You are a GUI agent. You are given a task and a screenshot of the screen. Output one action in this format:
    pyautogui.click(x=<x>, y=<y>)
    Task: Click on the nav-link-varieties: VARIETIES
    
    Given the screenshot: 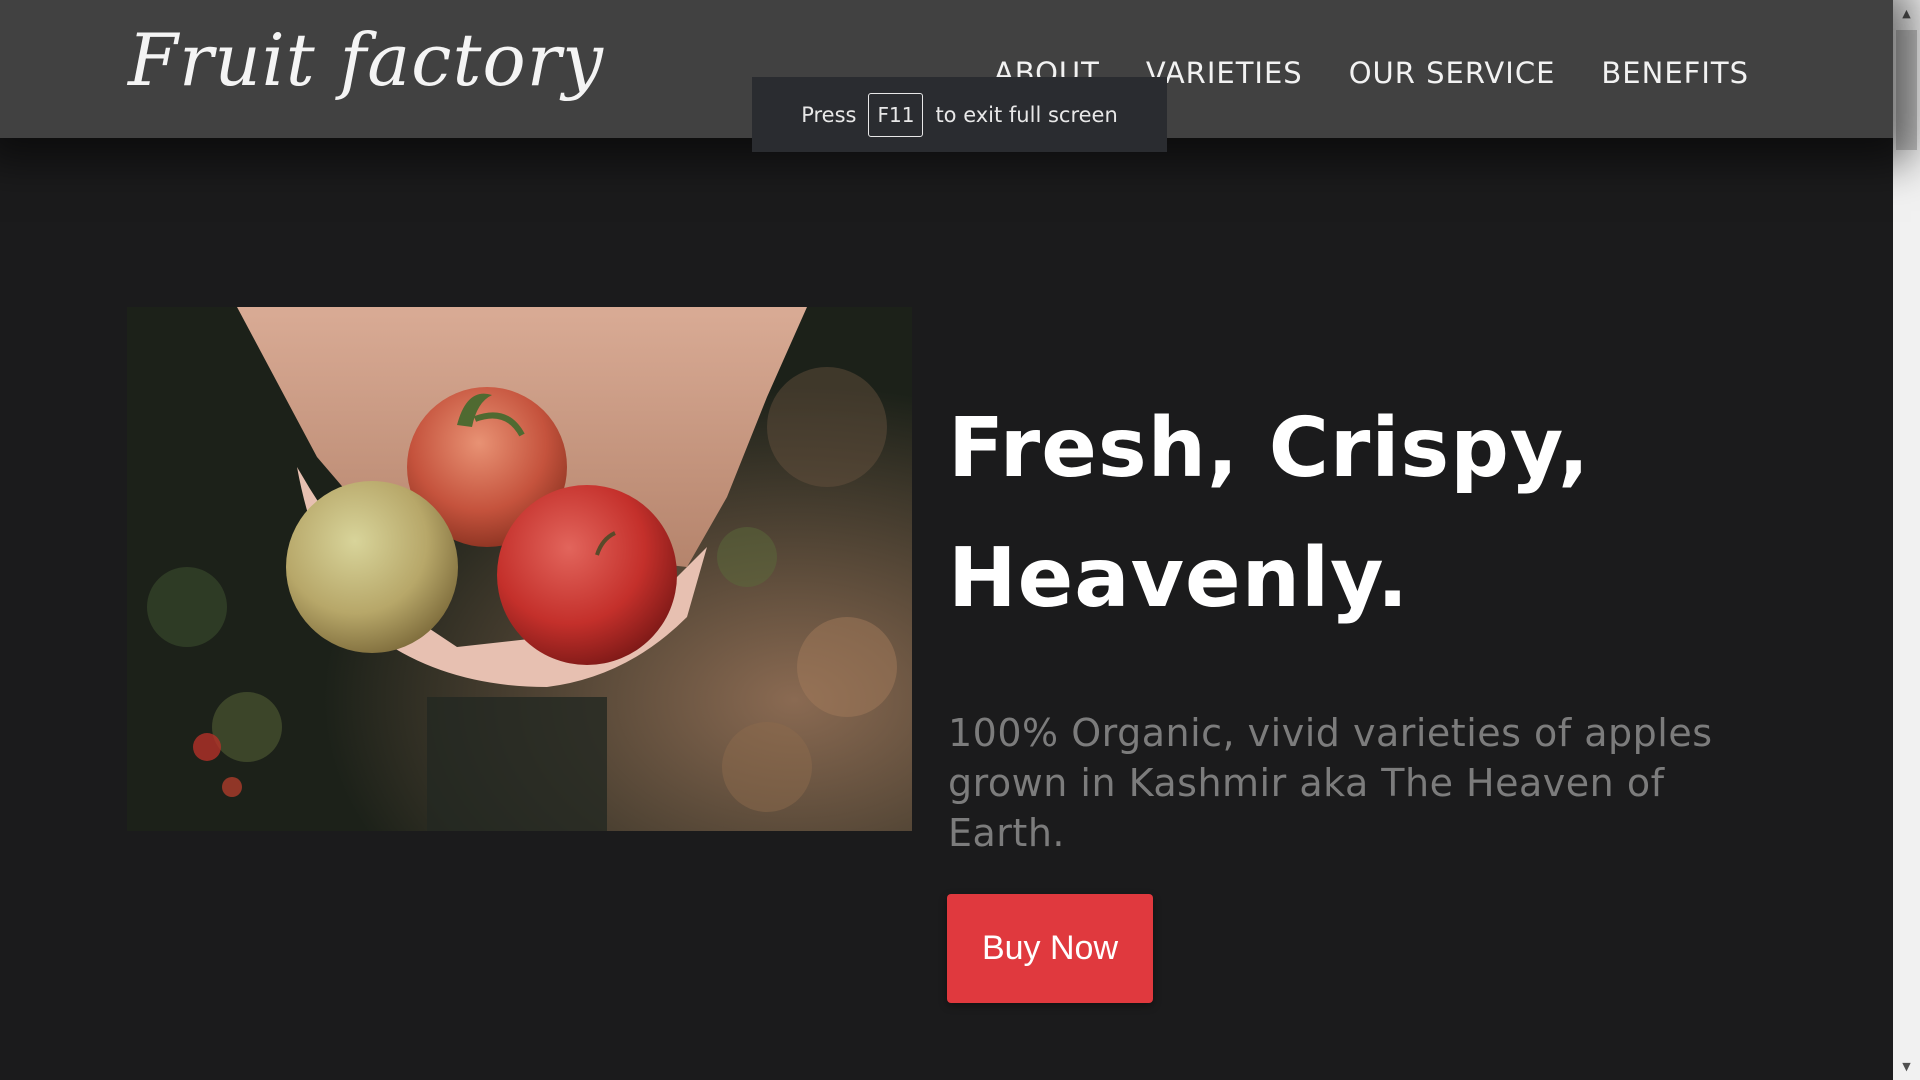 What is the action you would take?
    pyautogui.click(x=1224, y=73)
    